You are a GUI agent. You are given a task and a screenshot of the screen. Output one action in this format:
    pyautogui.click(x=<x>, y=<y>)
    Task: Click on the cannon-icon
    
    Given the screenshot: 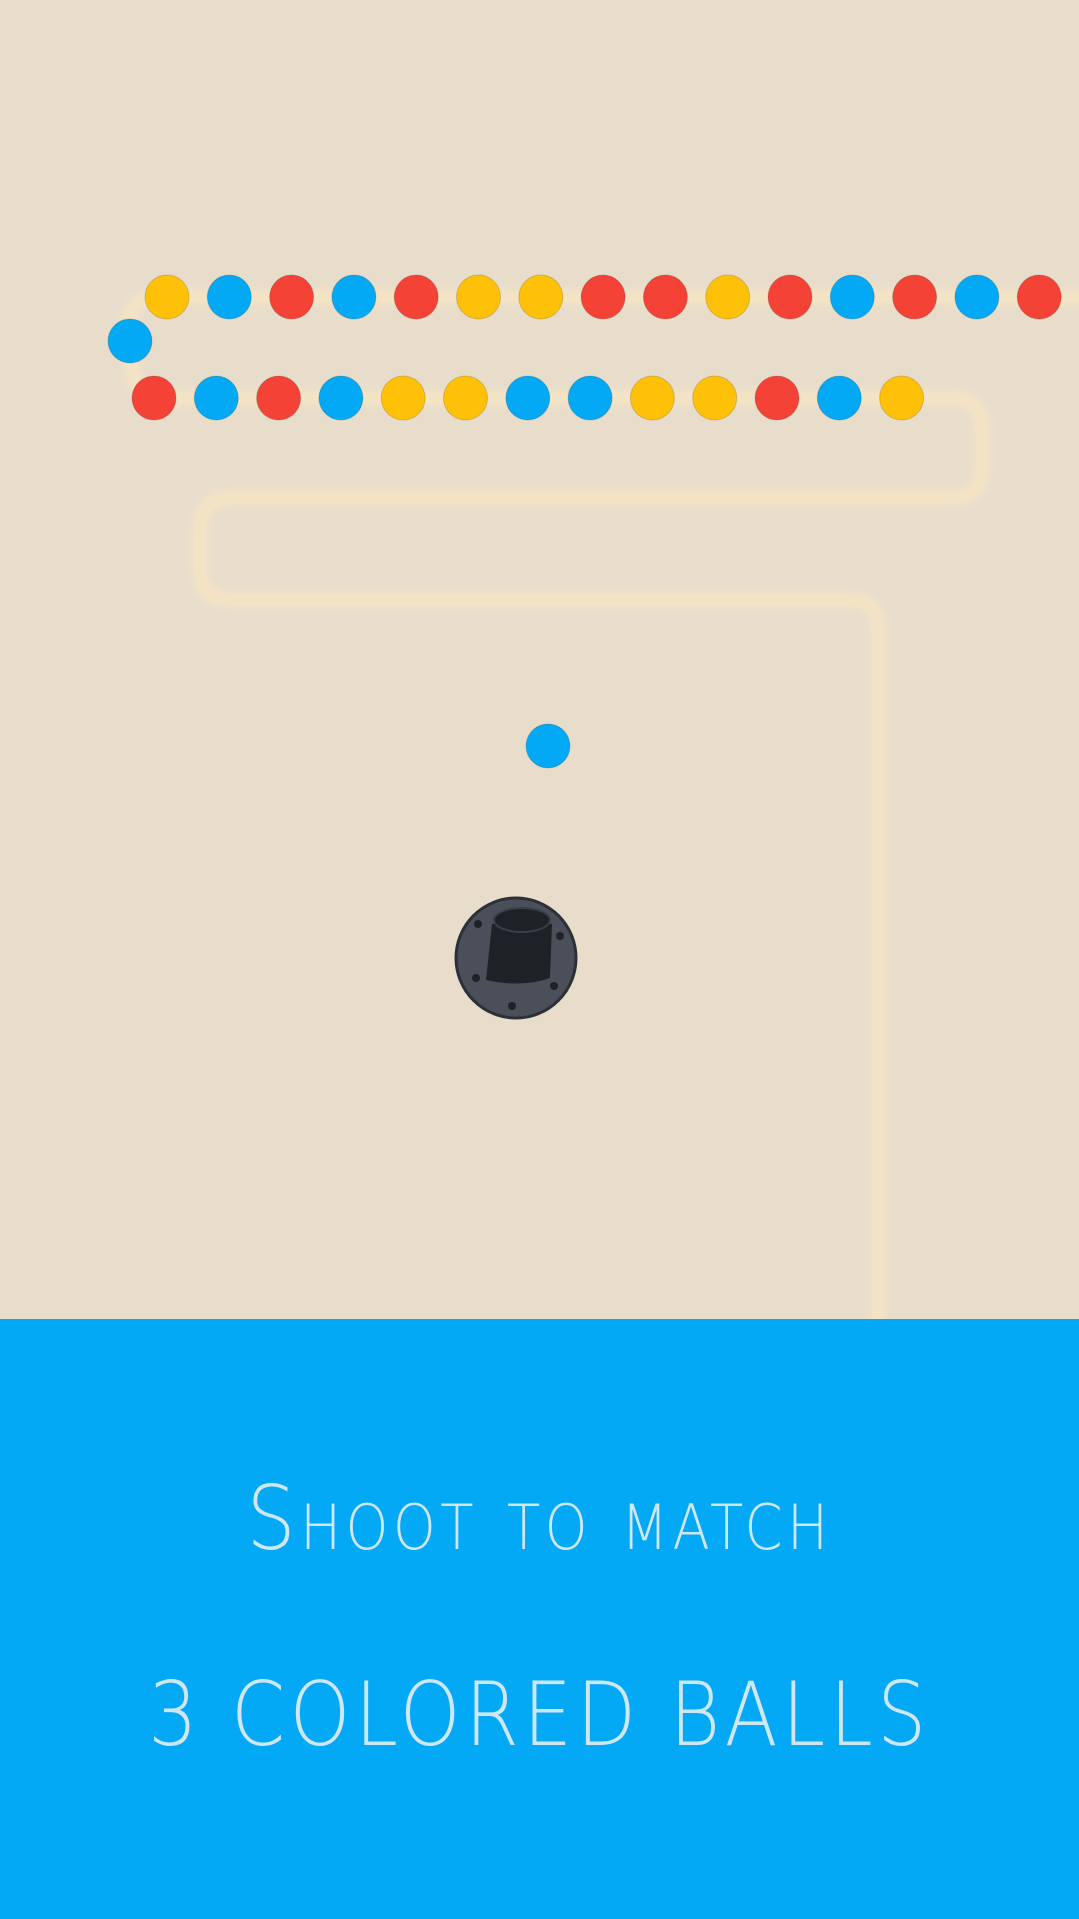 What is the action you would take?
    pyautogui.click(x=516, y=958)
    